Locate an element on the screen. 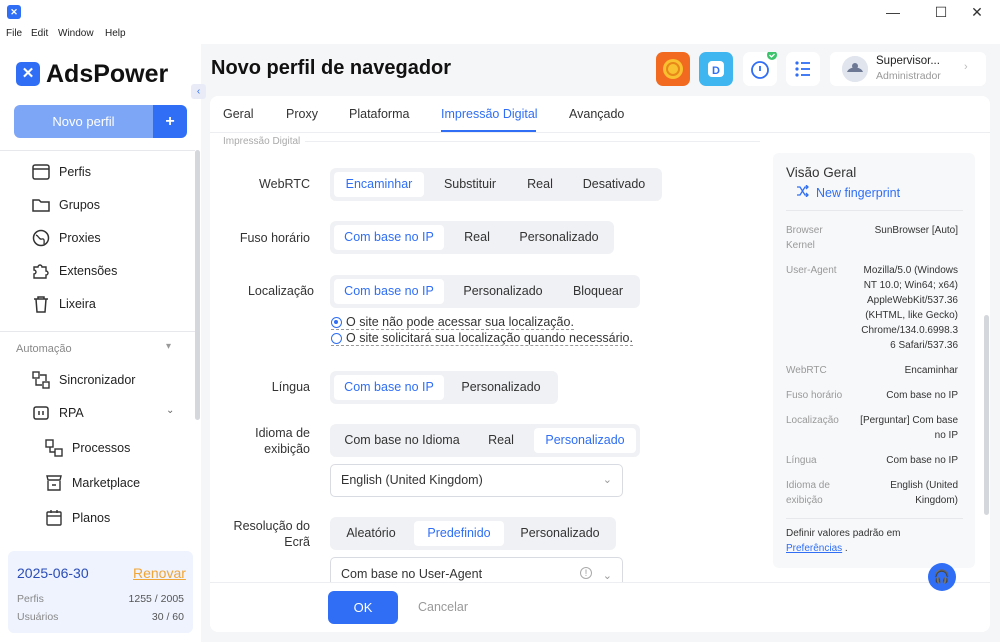  webrtc-segmented: Encaminhar Substituir Real Desativado is located at coordinates (496, 184).